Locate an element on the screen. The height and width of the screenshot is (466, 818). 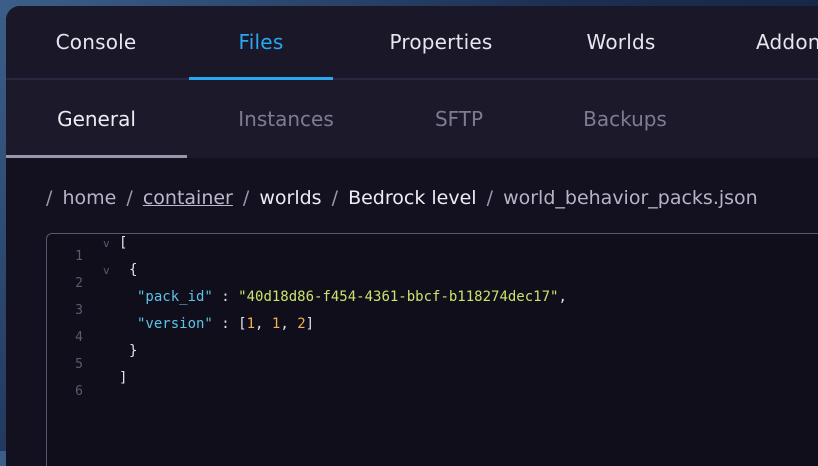
breadcrumb-home: home is located at coordinates (89, 198).